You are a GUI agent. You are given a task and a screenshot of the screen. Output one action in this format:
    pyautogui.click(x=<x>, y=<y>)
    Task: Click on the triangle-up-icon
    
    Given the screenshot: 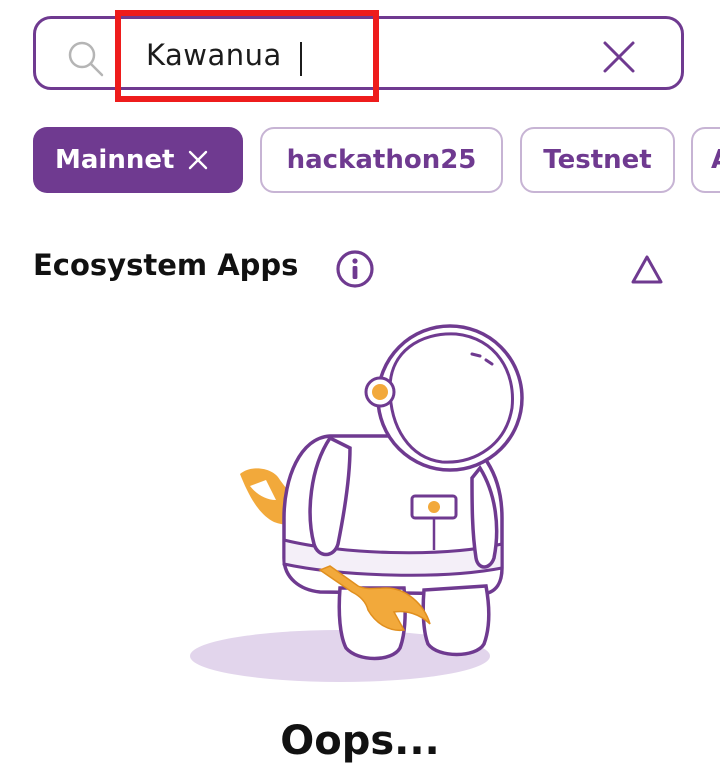 What is the action you would take?
    pyautogui.click(x=647, y=270)
    